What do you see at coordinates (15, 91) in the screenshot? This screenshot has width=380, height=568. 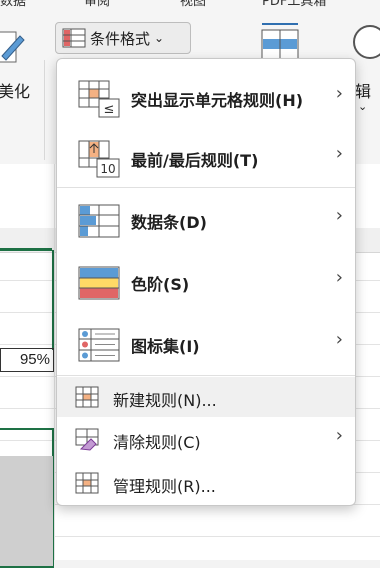 I see `beautify-label: 美化` at bounding box center [15, 91].